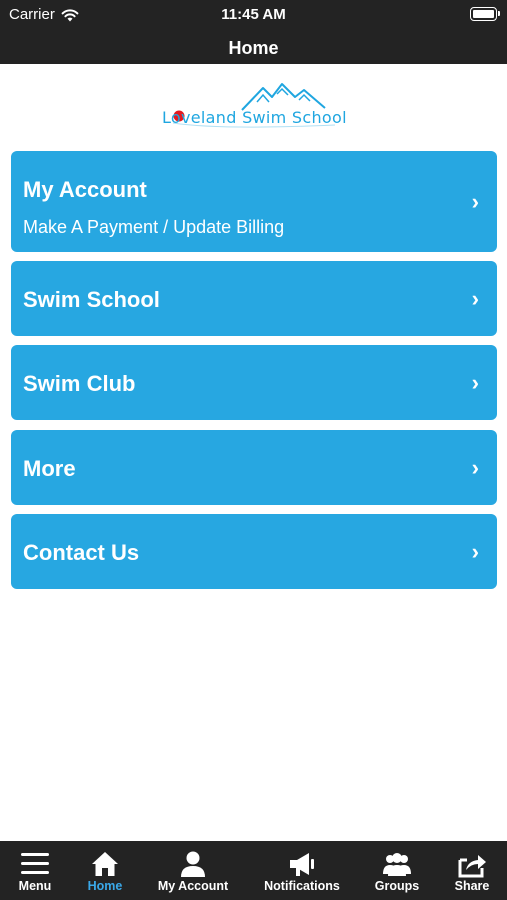  What do you see at coordinates (105, 864) in the screenshot?
I see `home-icon` at bounding box center [105, 864].